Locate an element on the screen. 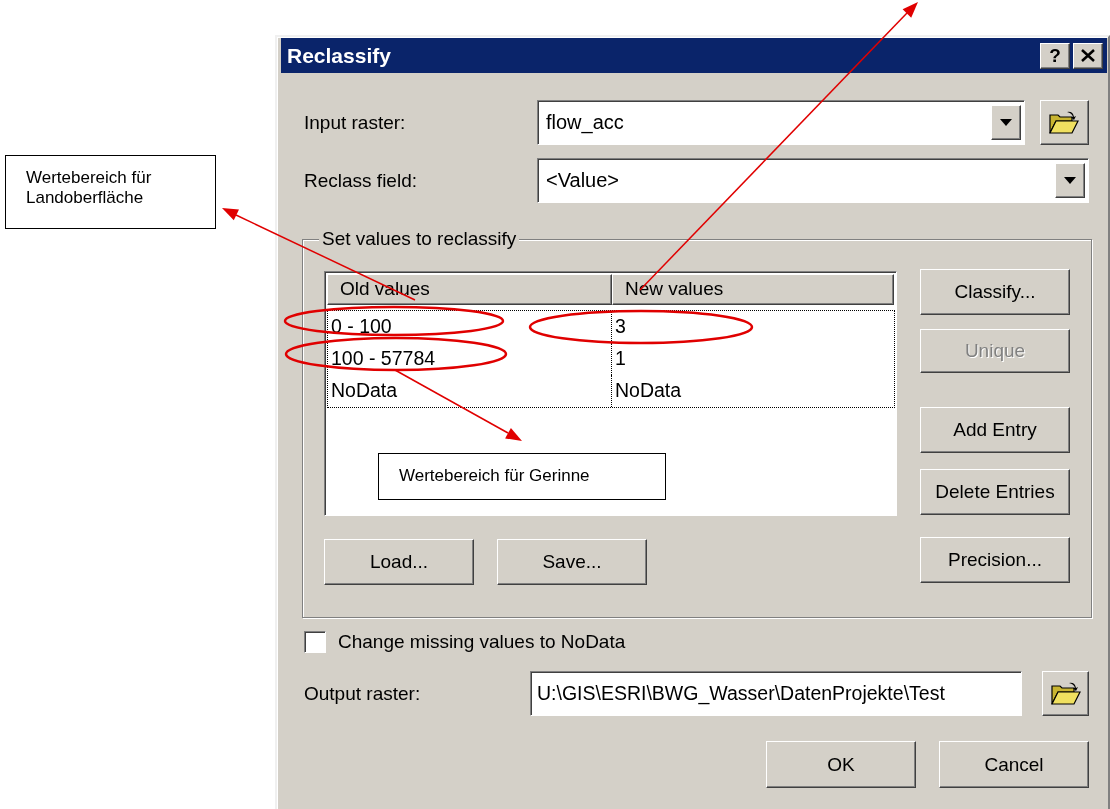  ok-button: OK is located at coordinates (841, 764).